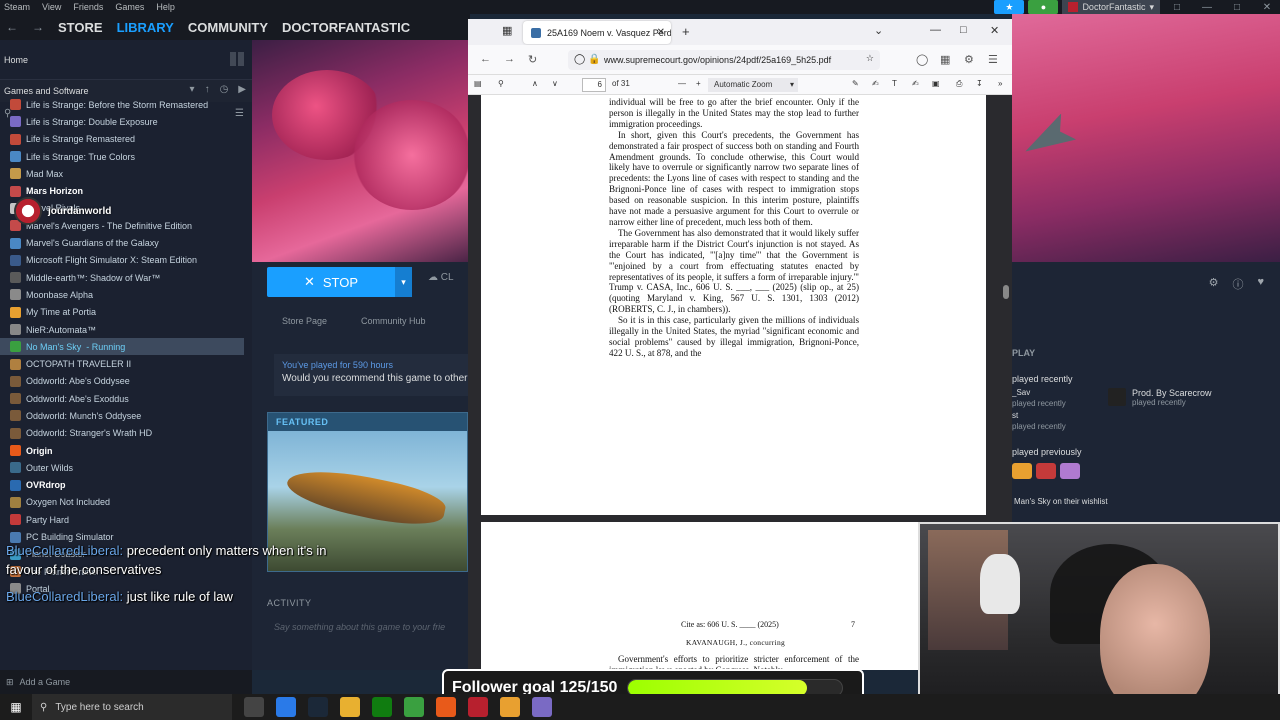  Describe the element at coordinates (126, 139) in the screenshot. I see `sidebar-item-game: Life is Strange Remastered` at that location.